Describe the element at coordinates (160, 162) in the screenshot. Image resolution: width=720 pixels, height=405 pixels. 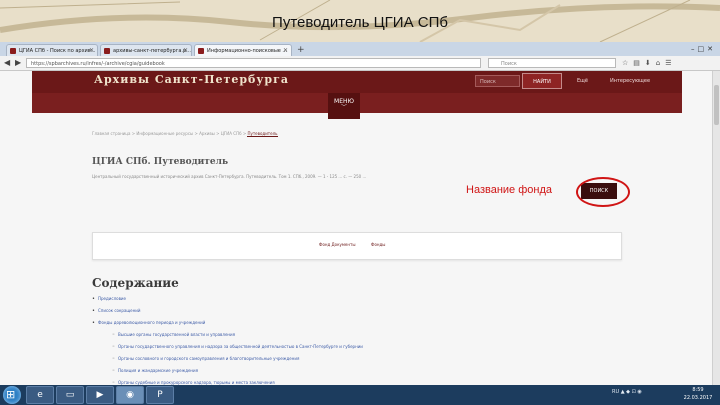
I see `page-title: ЦГИА СПб. Путеводитель` at that location.